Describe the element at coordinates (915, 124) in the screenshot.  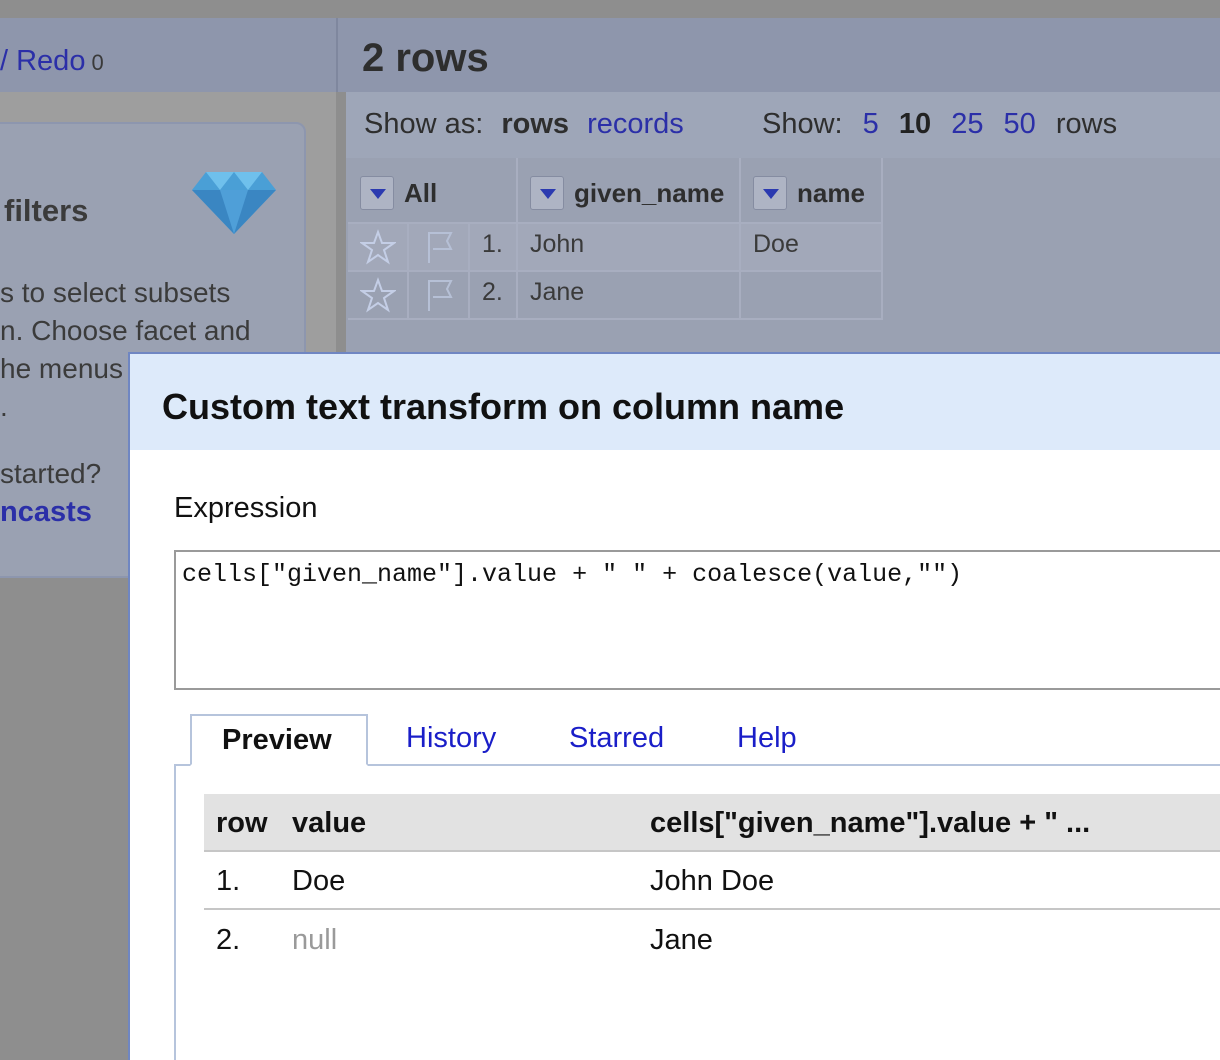
I see `page-size-10-selected: 10` at that location.